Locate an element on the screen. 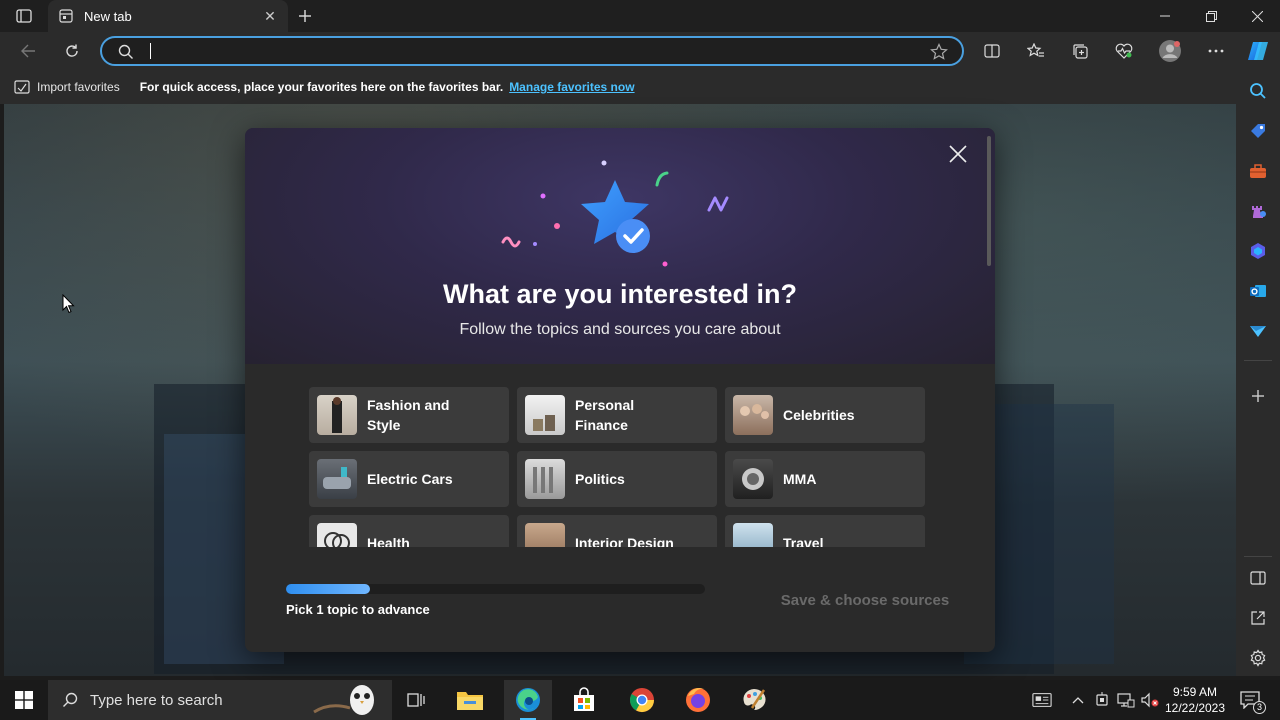 This screenshot has width=1280, height=720. edge-app is located at coordinates (528, 700).